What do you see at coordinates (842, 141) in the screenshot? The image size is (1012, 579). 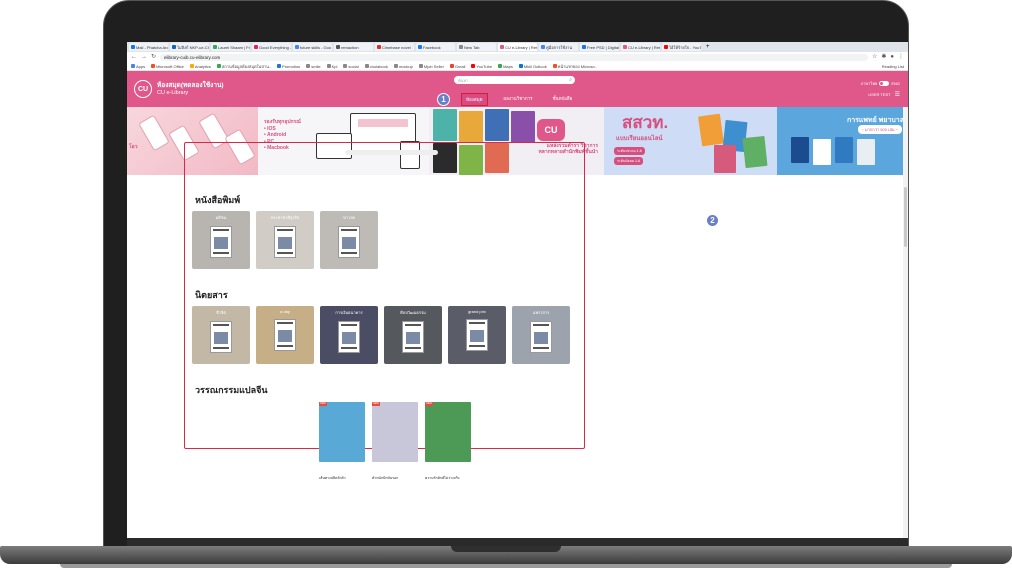 I see `banner-slide-medical: การแพทย์ พยาบาล ~ มากกว่า 500 เล่ม ~` at bounding box center [842, 141].